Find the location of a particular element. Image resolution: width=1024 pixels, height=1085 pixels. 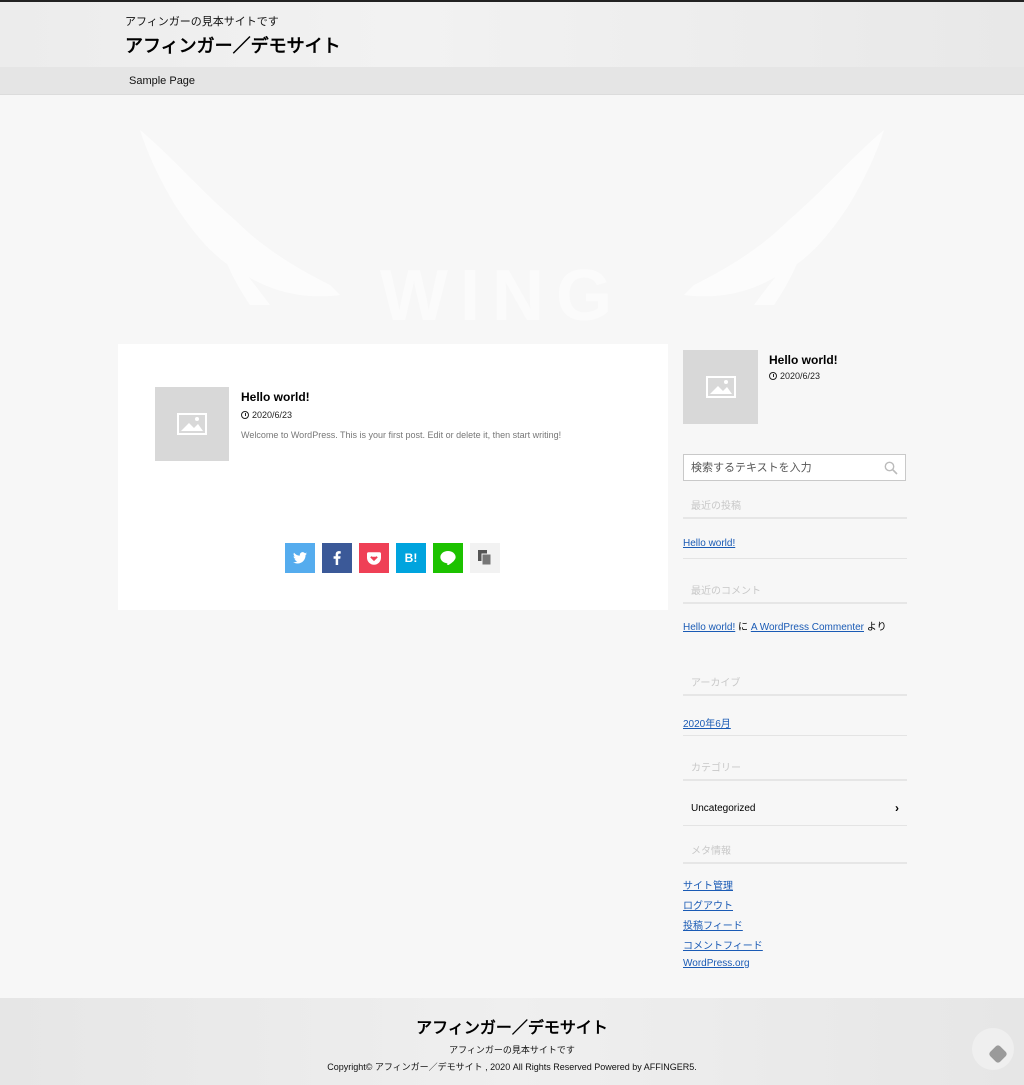

share-pocket-button is located at coordinates (374, 558).